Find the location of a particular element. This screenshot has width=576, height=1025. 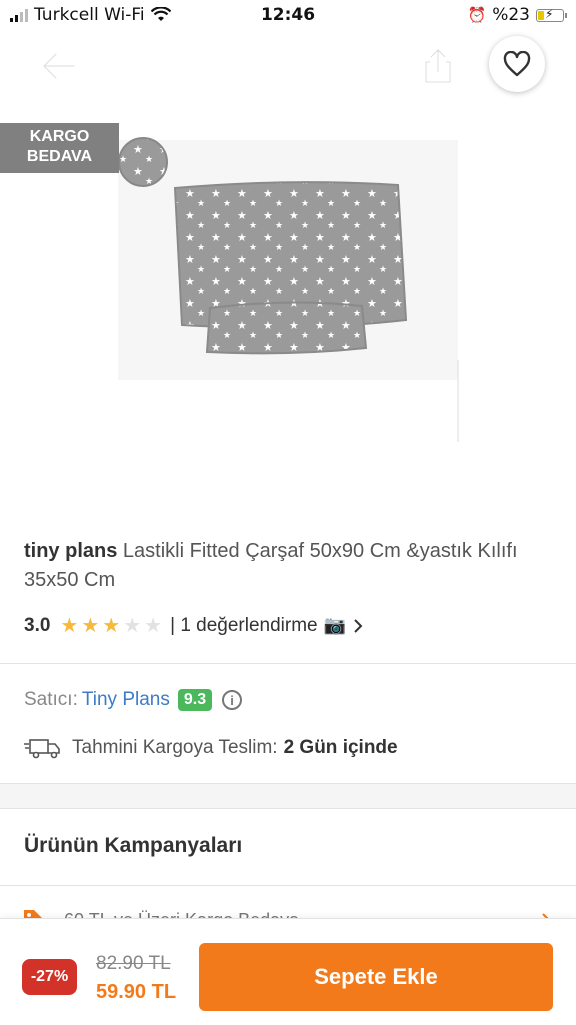

share-button is located at coordinates (438, 66).